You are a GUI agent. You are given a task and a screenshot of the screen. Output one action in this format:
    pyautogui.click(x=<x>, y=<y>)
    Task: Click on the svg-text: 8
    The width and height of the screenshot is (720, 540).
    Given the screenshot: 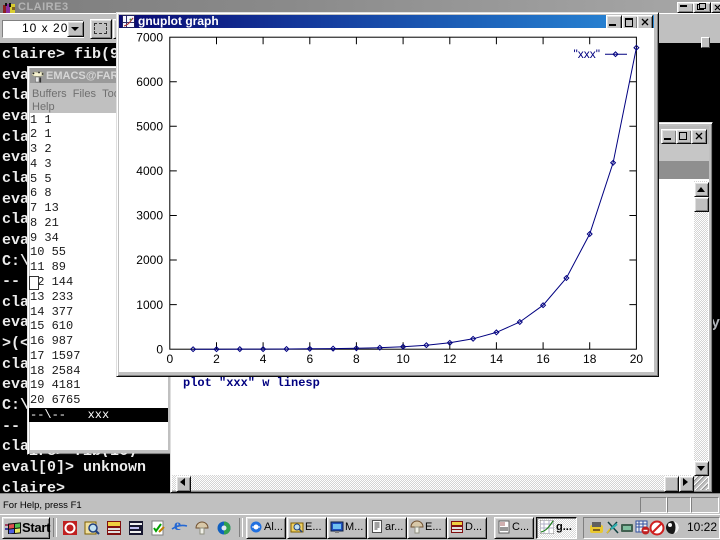 What is the action you would take?
    pyautogui.click(x=356, y=359)
    